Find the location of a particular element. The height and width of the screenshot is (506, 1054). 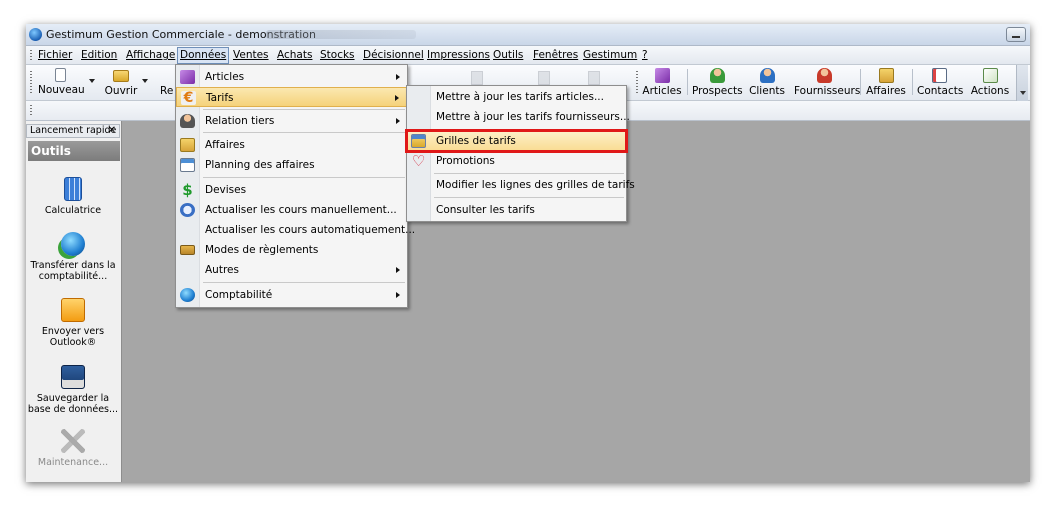

toolbar-contacts-button: Contacts is located at coordinates (940, 83).